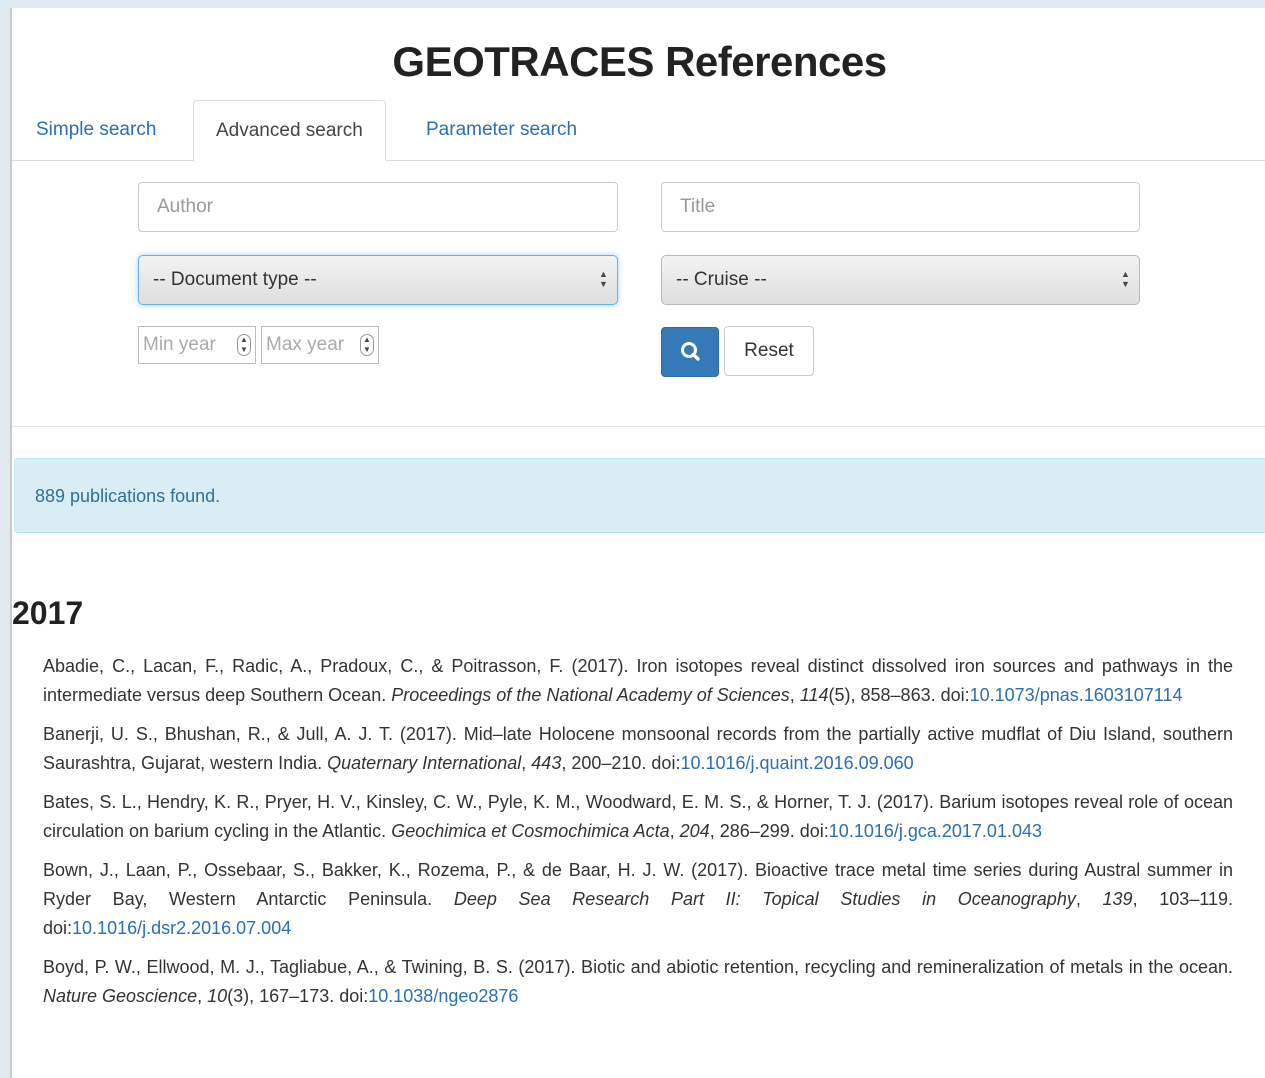 The height and width of the screenshot is (1078, 1265). I want to click on reference-volume: 139, so click(1117, 899).